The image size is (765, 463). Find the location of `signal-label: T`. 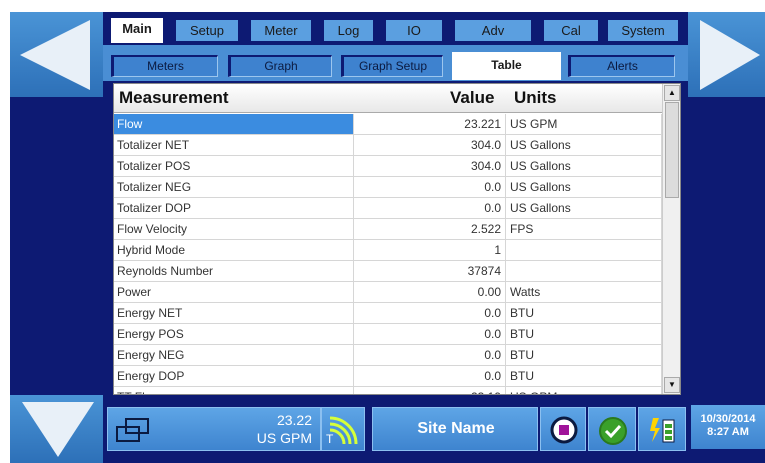

signal-label: T is located at coordinates (330, 439).